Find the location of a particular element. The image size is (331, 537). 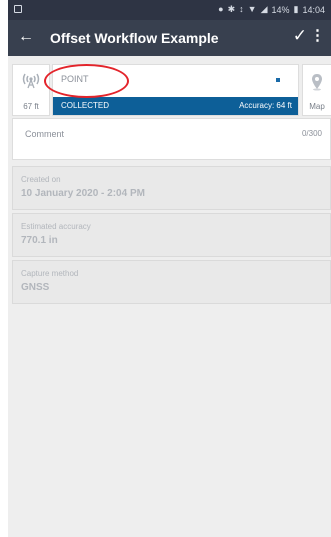

location-icon: ● is located at coordinates (221, 9).